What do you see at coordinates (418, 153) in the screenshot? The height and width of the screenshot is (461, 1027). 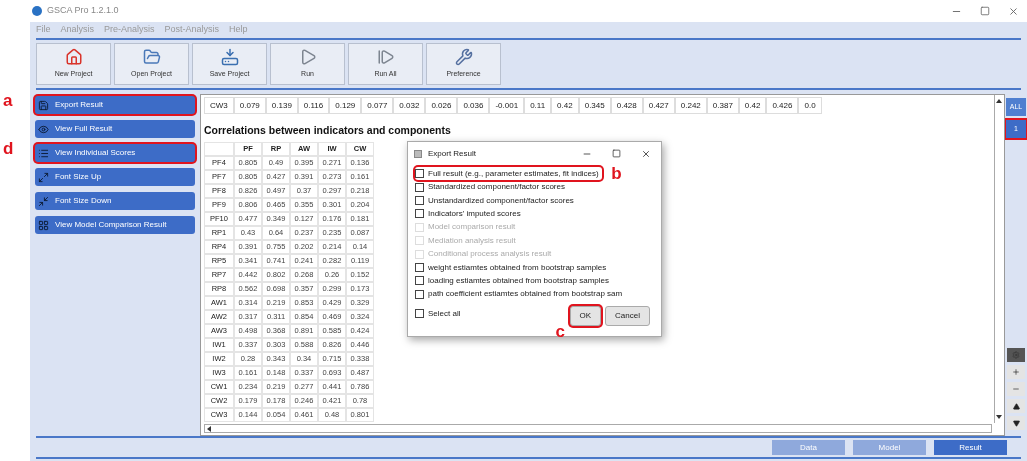 I see `dialog-app-icon` at bounding box center [418, 153].